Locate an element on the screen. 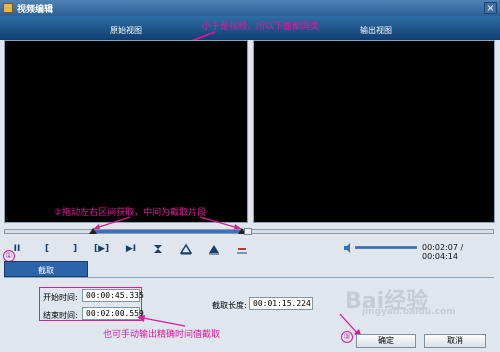 This screenshot has width=500, height=352. volume-icon is located at coordinates (348, 248).